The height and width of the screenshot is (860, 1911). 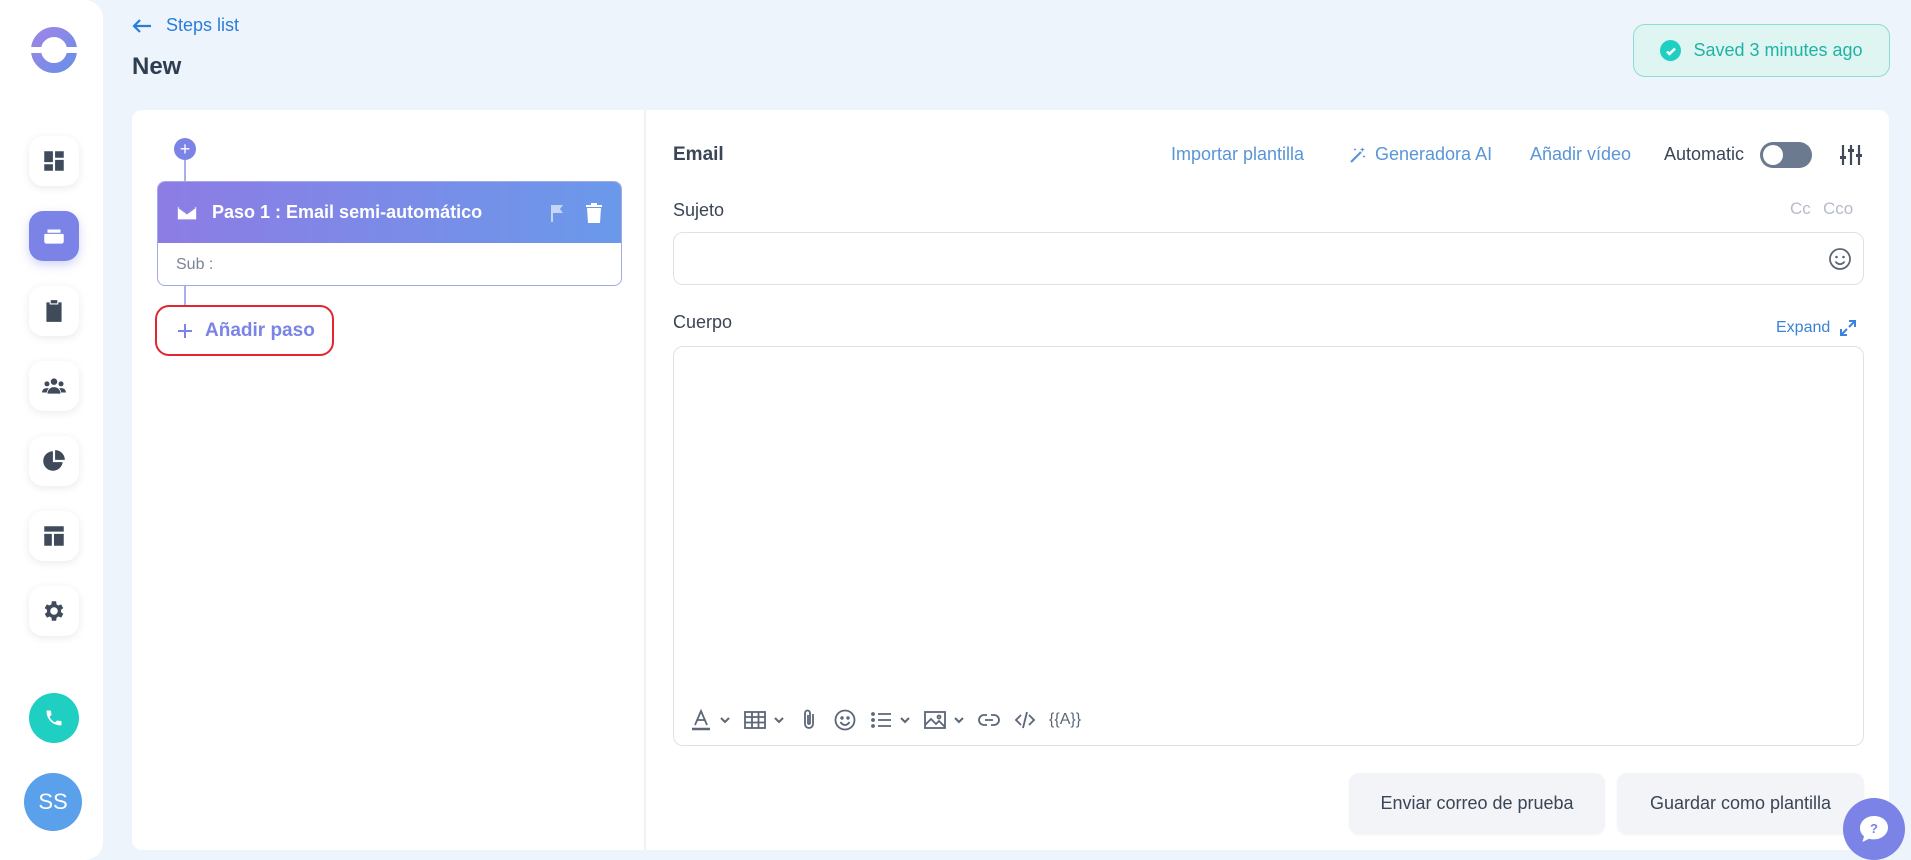 I want to click on sidebar: SS, so click(x=51, y=430).